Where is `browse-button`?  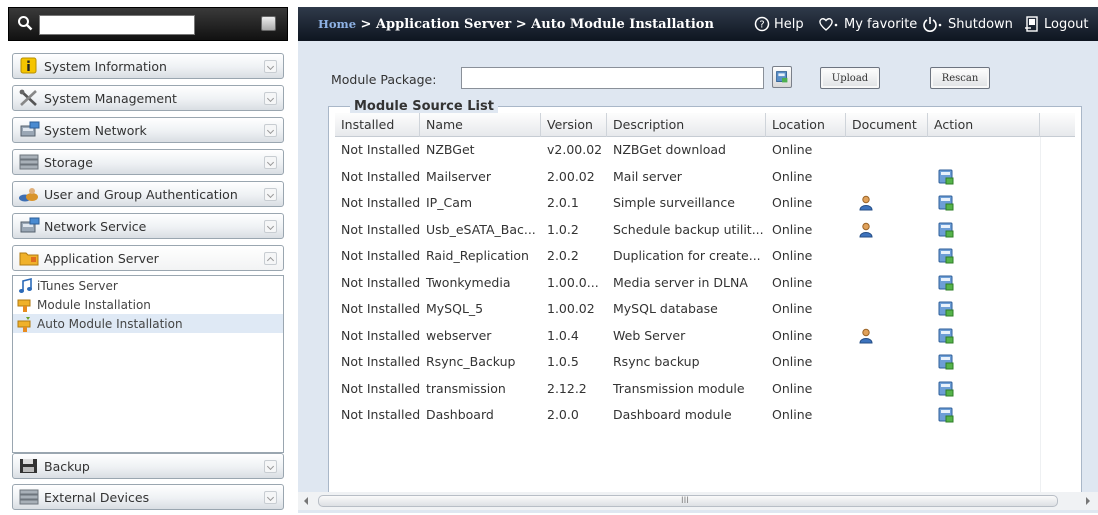 browse-button is located at coordinates (782, 77).